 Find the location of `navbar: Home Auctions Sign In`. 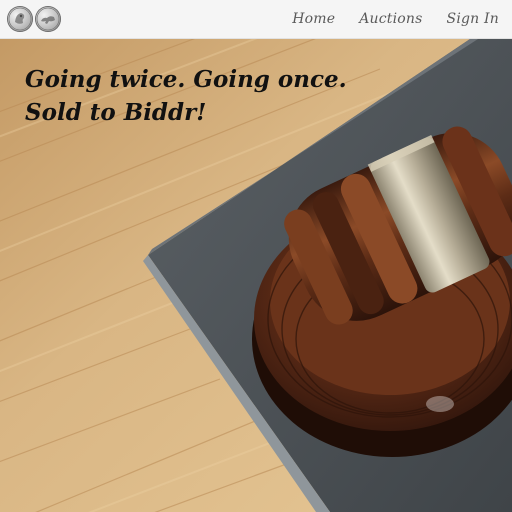

navbar: Home Auctions Sign In is located at coordinates (256, 19).